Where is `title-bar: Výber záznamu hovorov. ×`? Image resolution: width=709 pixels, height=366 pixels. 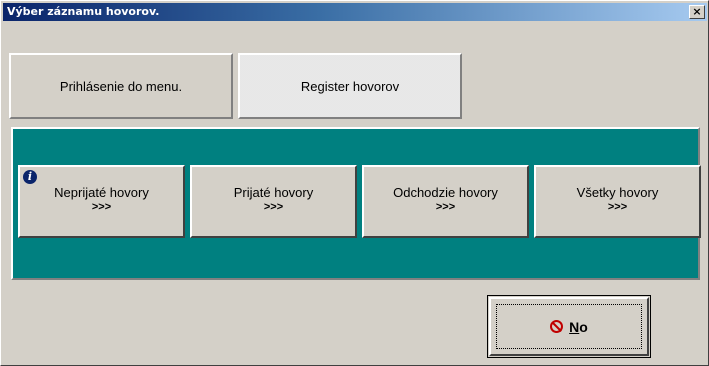
title-bar: Výber záznamu hovorov. × is located at coordinates (355, 12).